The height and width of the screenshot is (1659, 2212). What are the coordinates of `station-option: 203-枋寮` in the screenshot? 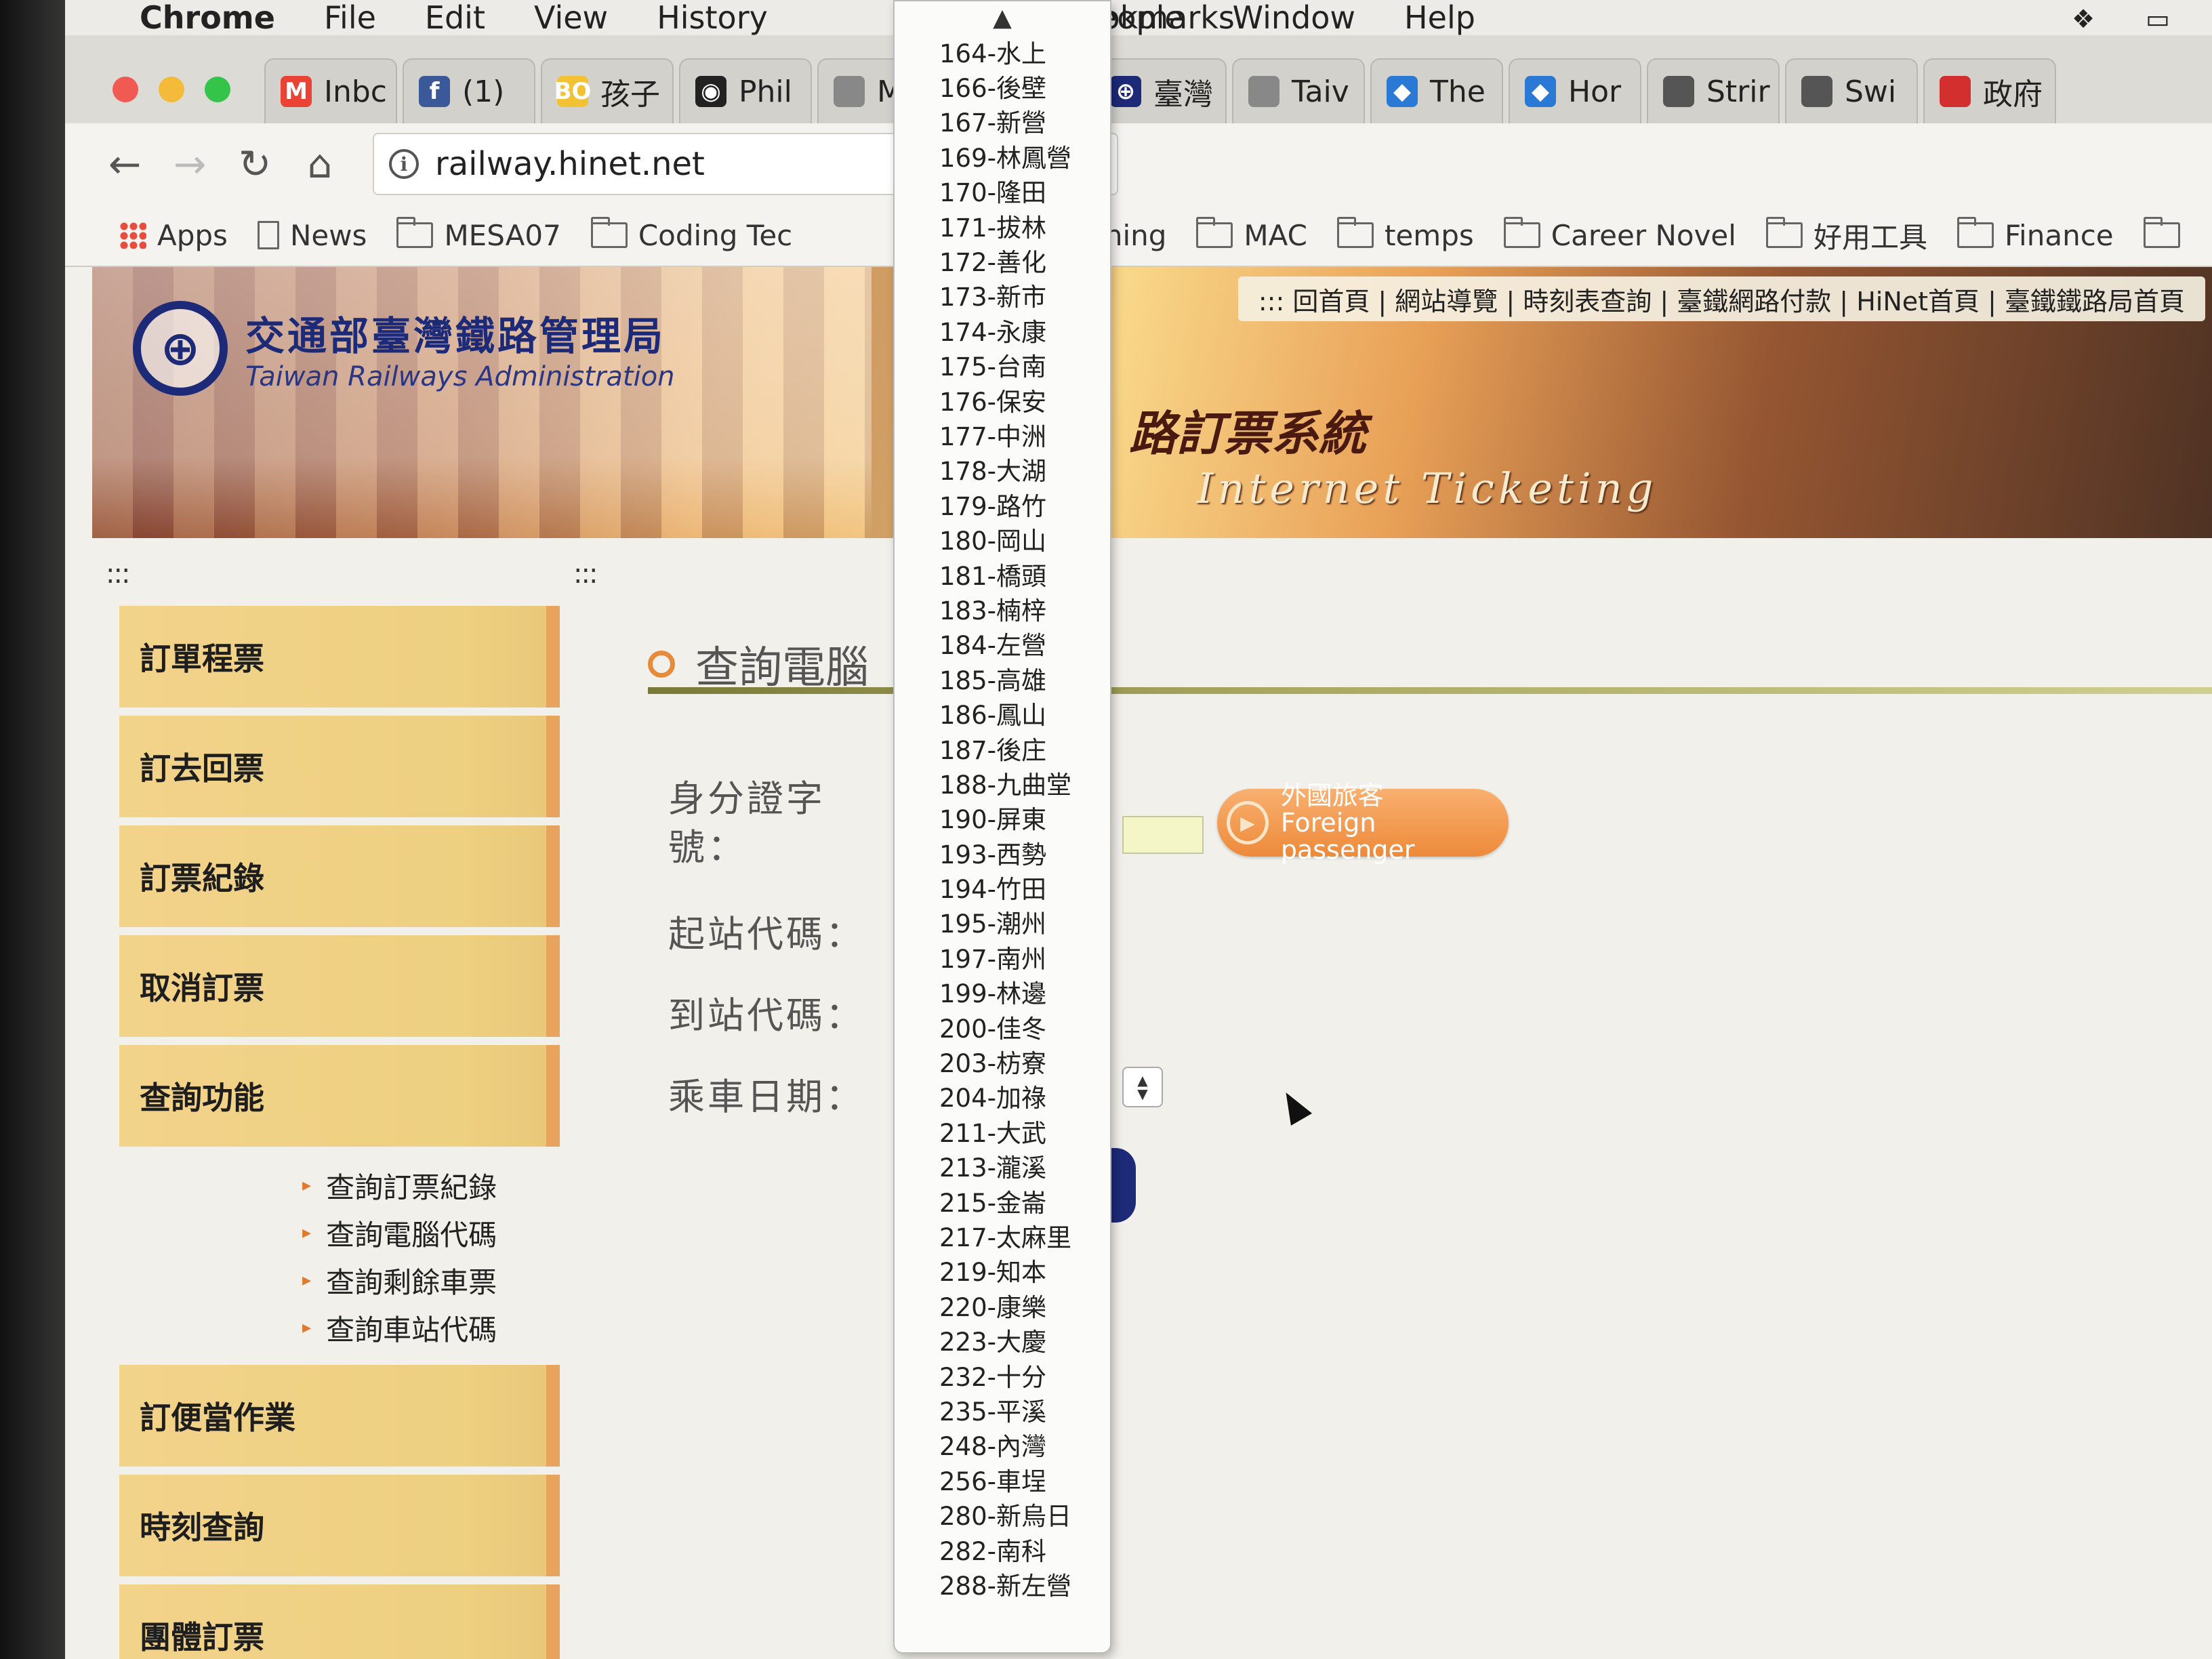 It's located at (1002, 1061).